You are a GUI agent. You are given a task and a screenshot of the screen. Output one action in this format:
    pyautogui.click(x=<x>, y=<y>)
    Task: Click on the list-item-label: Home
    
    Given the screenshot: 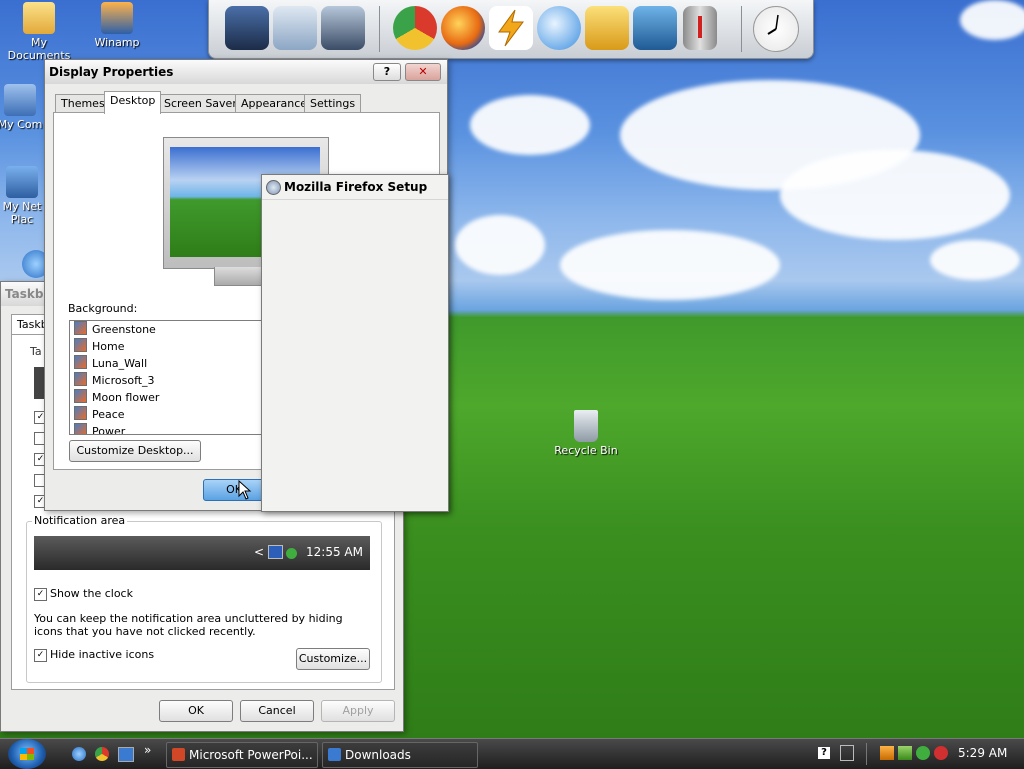 What is the action you would take?
    pyautogui.click(x=108, y=346)
    